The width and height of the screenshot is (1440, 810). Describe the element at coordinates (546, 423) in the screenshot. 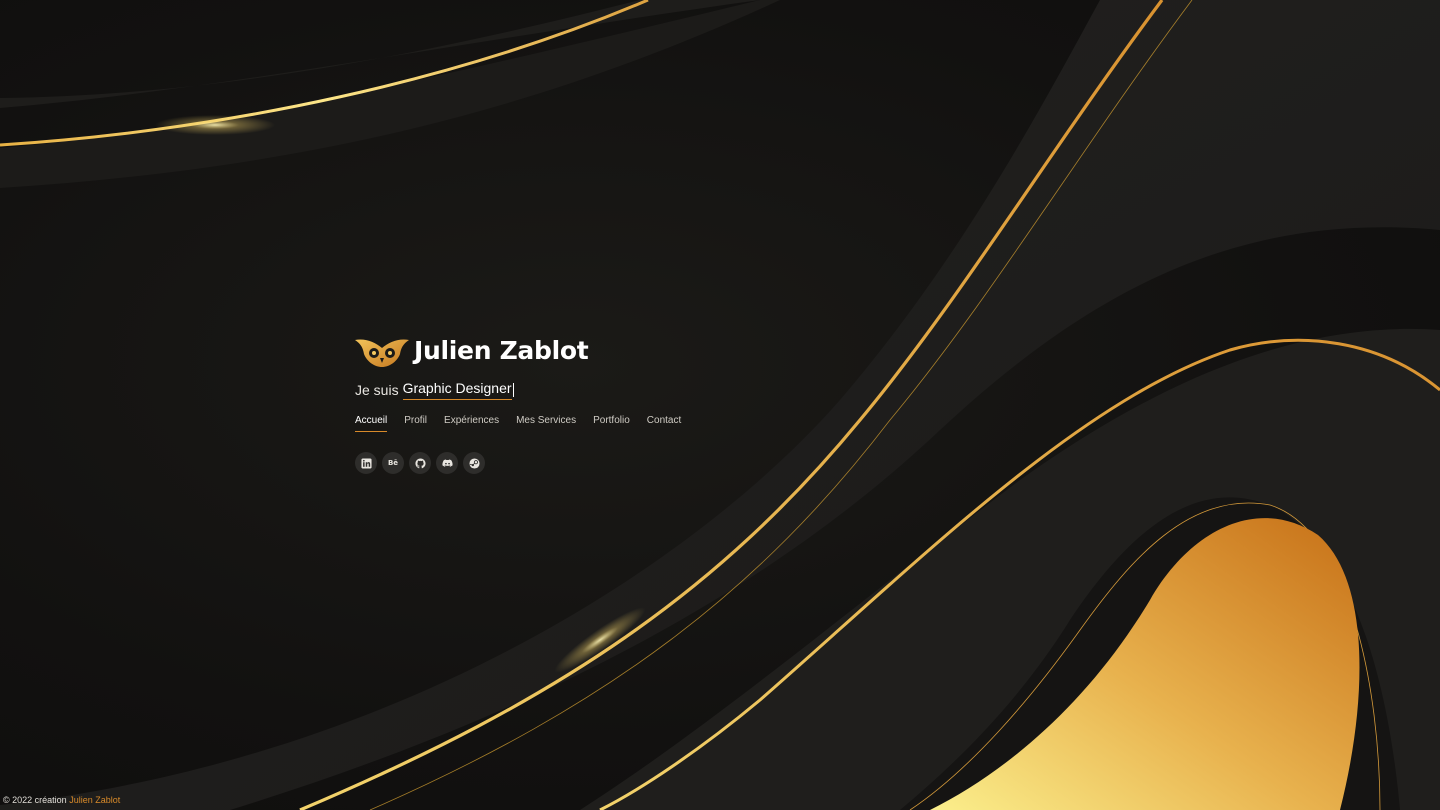

I see `nav-item-mes-services: Mes Services` at that location.